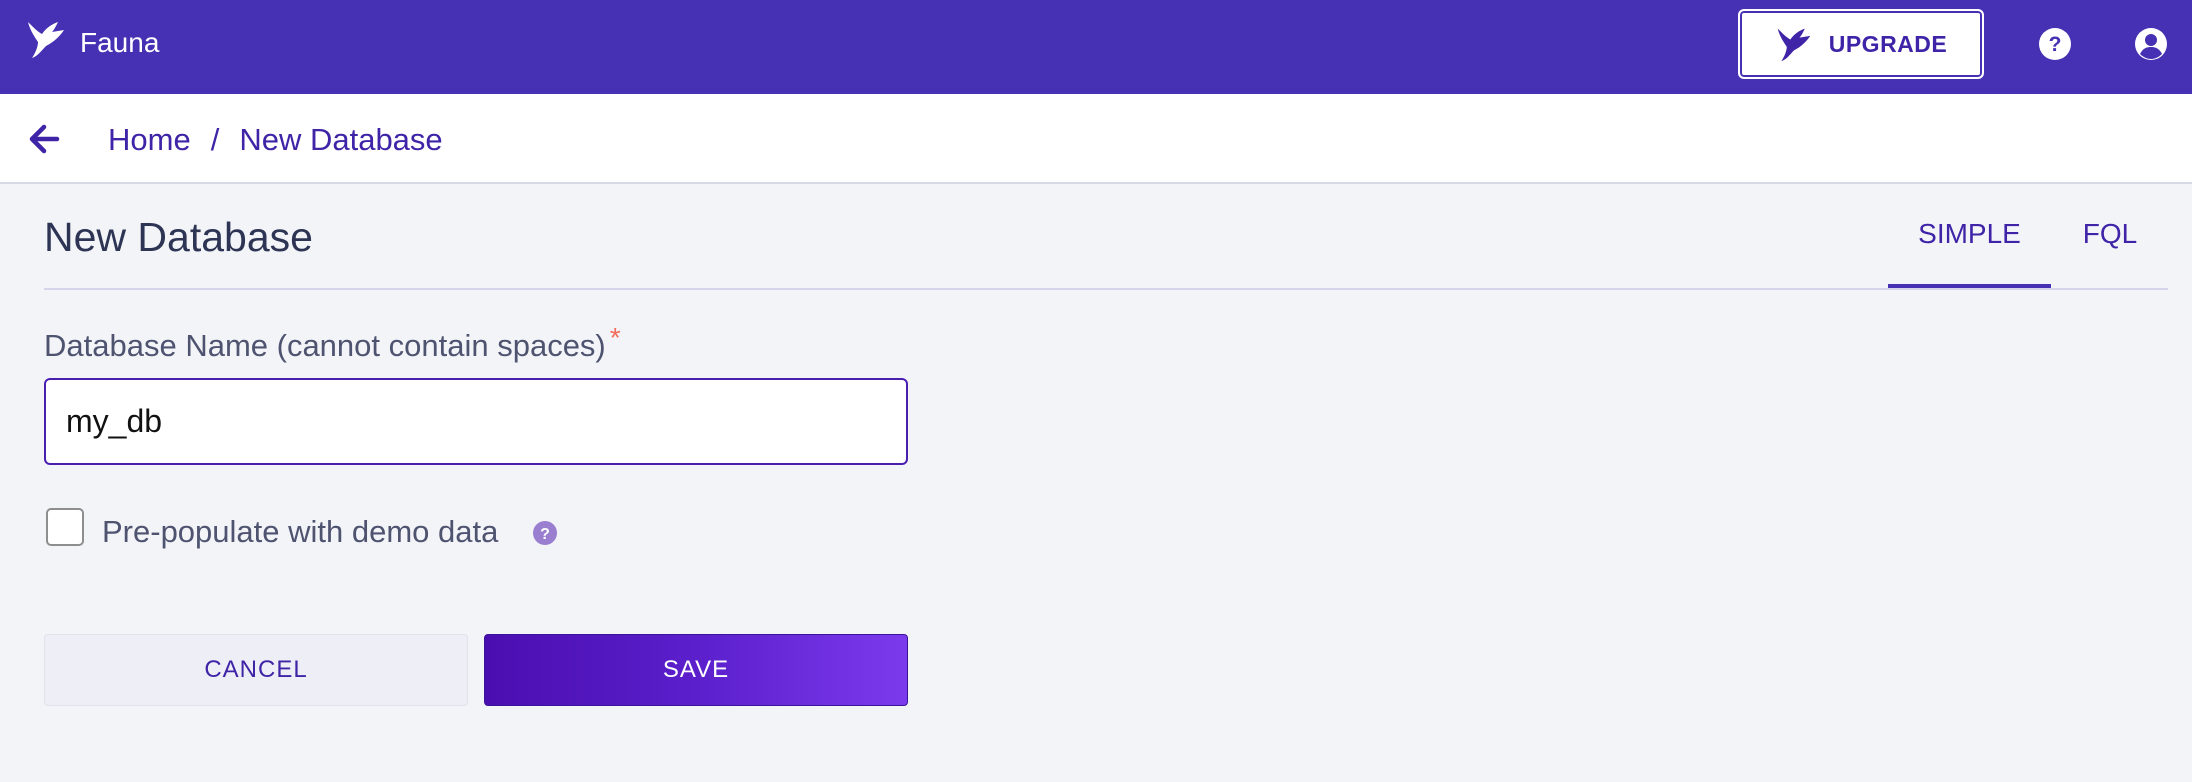 The width and height of the screenshot is (2192, 782). Describe the element at coordinates (341, 139) in the screenshot. I see `breadcrumb-current: New Database` at that location.